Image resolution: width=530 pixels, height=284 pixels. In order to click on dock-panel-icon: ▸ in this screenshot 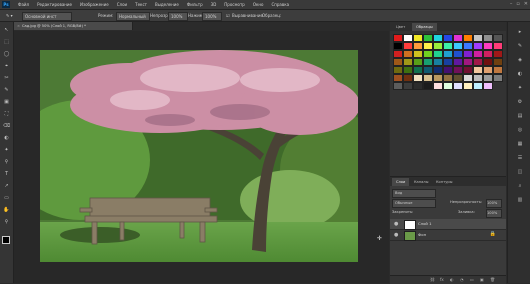, I will do `click(520, 32)`.